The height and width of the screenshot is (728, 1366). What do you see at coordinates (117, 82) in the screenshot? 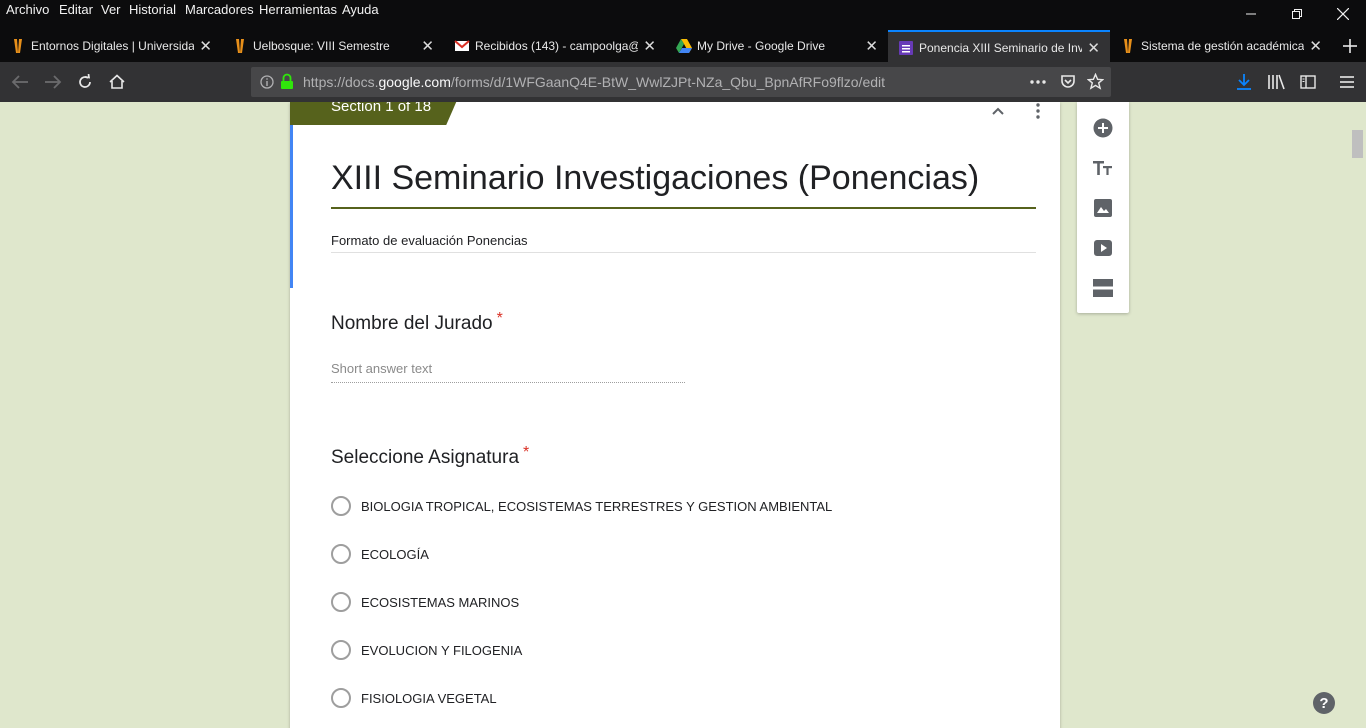
I see `home-button` at bounding box center [117, 82].